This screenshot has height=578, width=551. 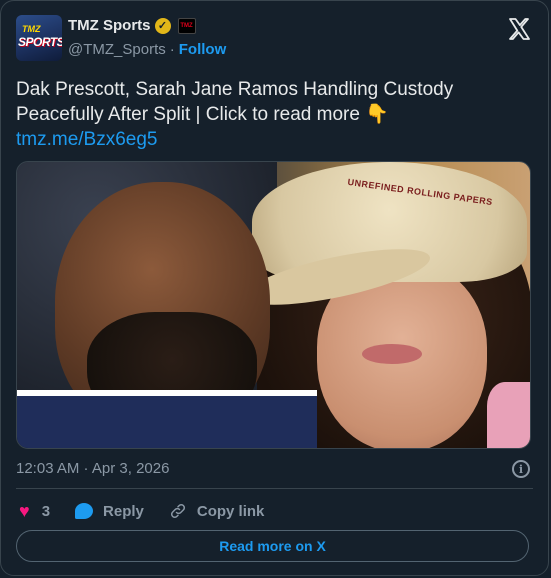 I want to click on reply-bubble-icon, so click(x=84, y=511).